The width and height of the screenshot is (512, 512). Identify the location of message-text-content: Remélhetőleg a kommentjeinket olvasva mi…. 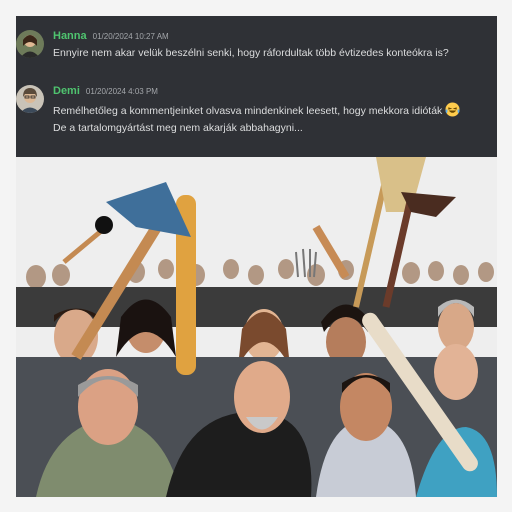
(248, 110).